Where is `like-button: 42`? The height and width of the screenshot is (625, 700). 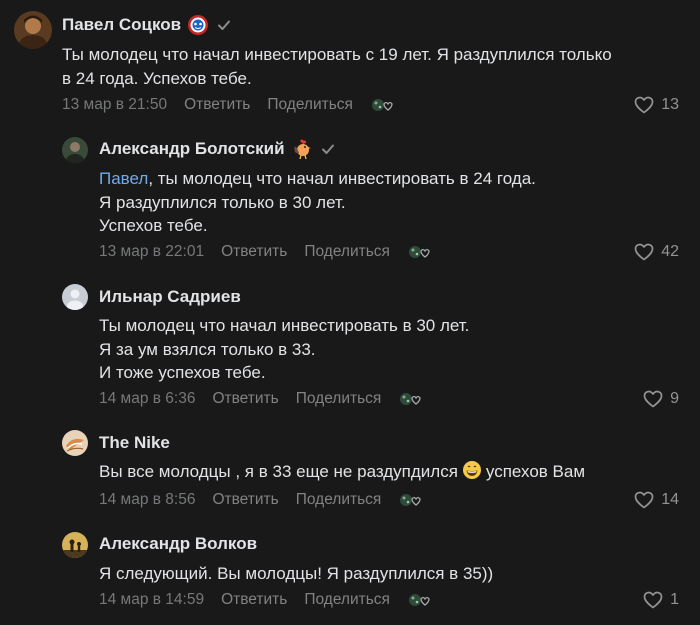 like-button: 42 is located at coordinates (656, 252).